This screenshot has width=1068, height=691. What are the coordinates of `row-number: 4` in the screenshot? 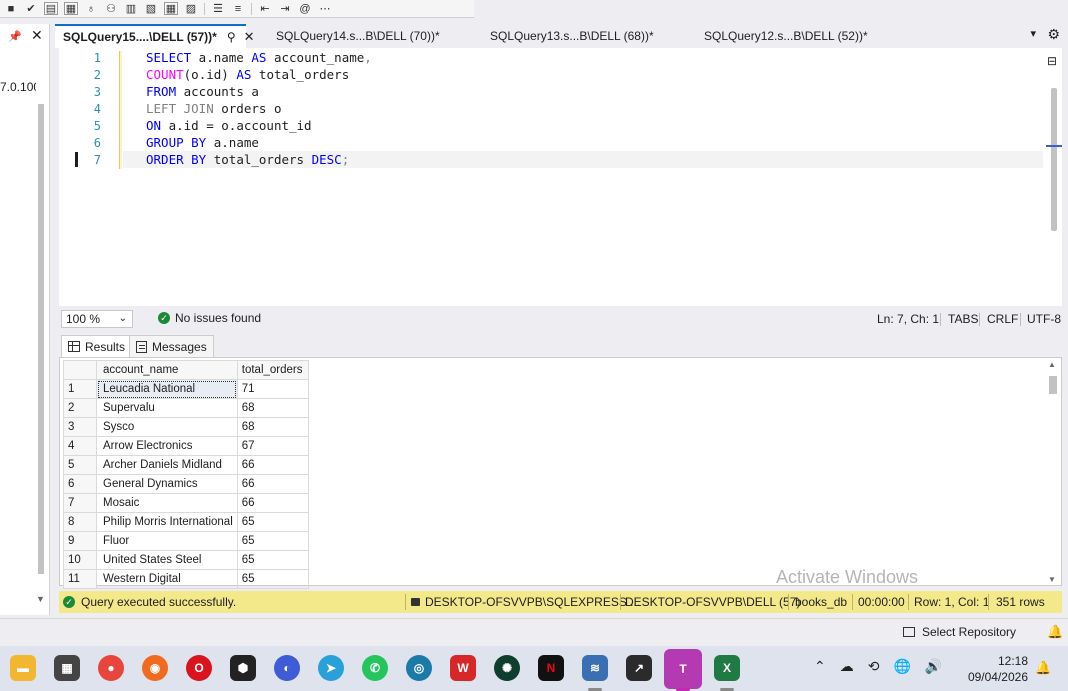 It's located at (80, 446).